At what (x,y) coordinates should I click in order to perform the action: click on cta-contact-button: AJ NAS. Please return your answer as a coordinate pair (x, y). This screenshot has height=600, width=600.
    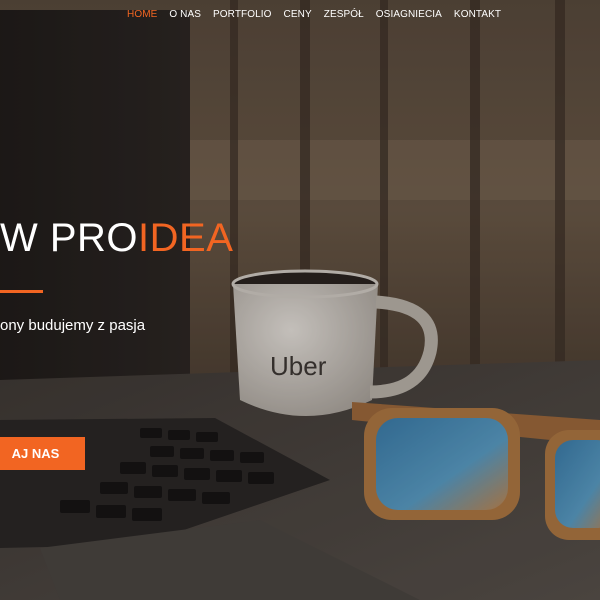
    Looking at the image, I should click on (42, 453).